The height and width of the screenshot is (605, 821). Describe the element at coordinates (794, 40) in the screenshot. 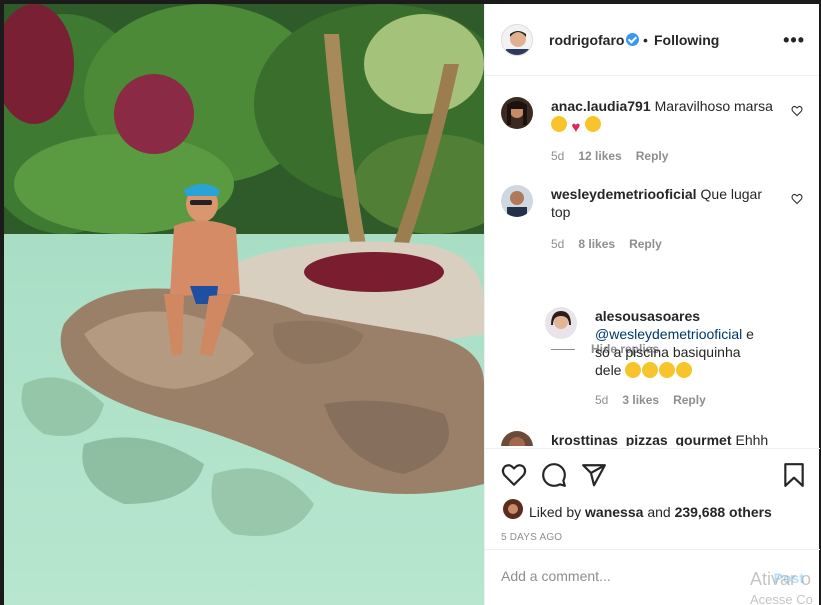

I see `more-icon: •••` at that location.